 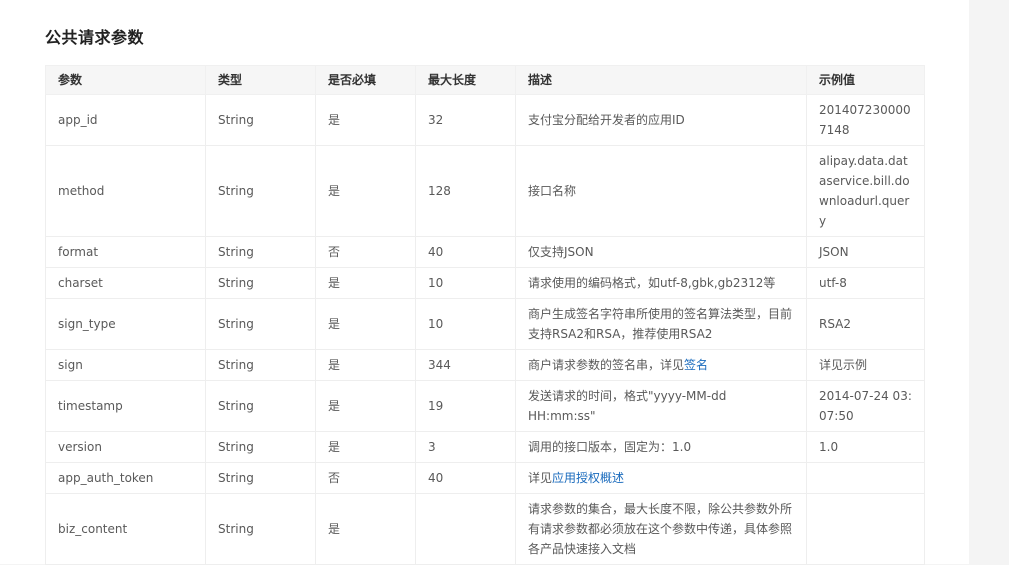 I want to click on col-header-max-length: 最大长度, so click(x=465, y=80).